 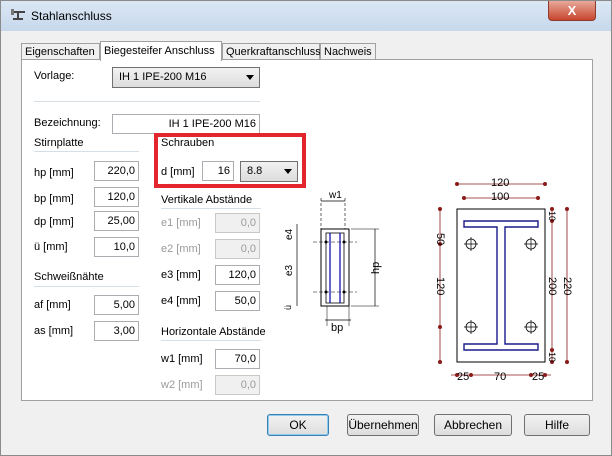 What do you see at coordinates (54, 331) in the screenshot?
I see `as-label: as [mm]` at bounding box center [54, 331].